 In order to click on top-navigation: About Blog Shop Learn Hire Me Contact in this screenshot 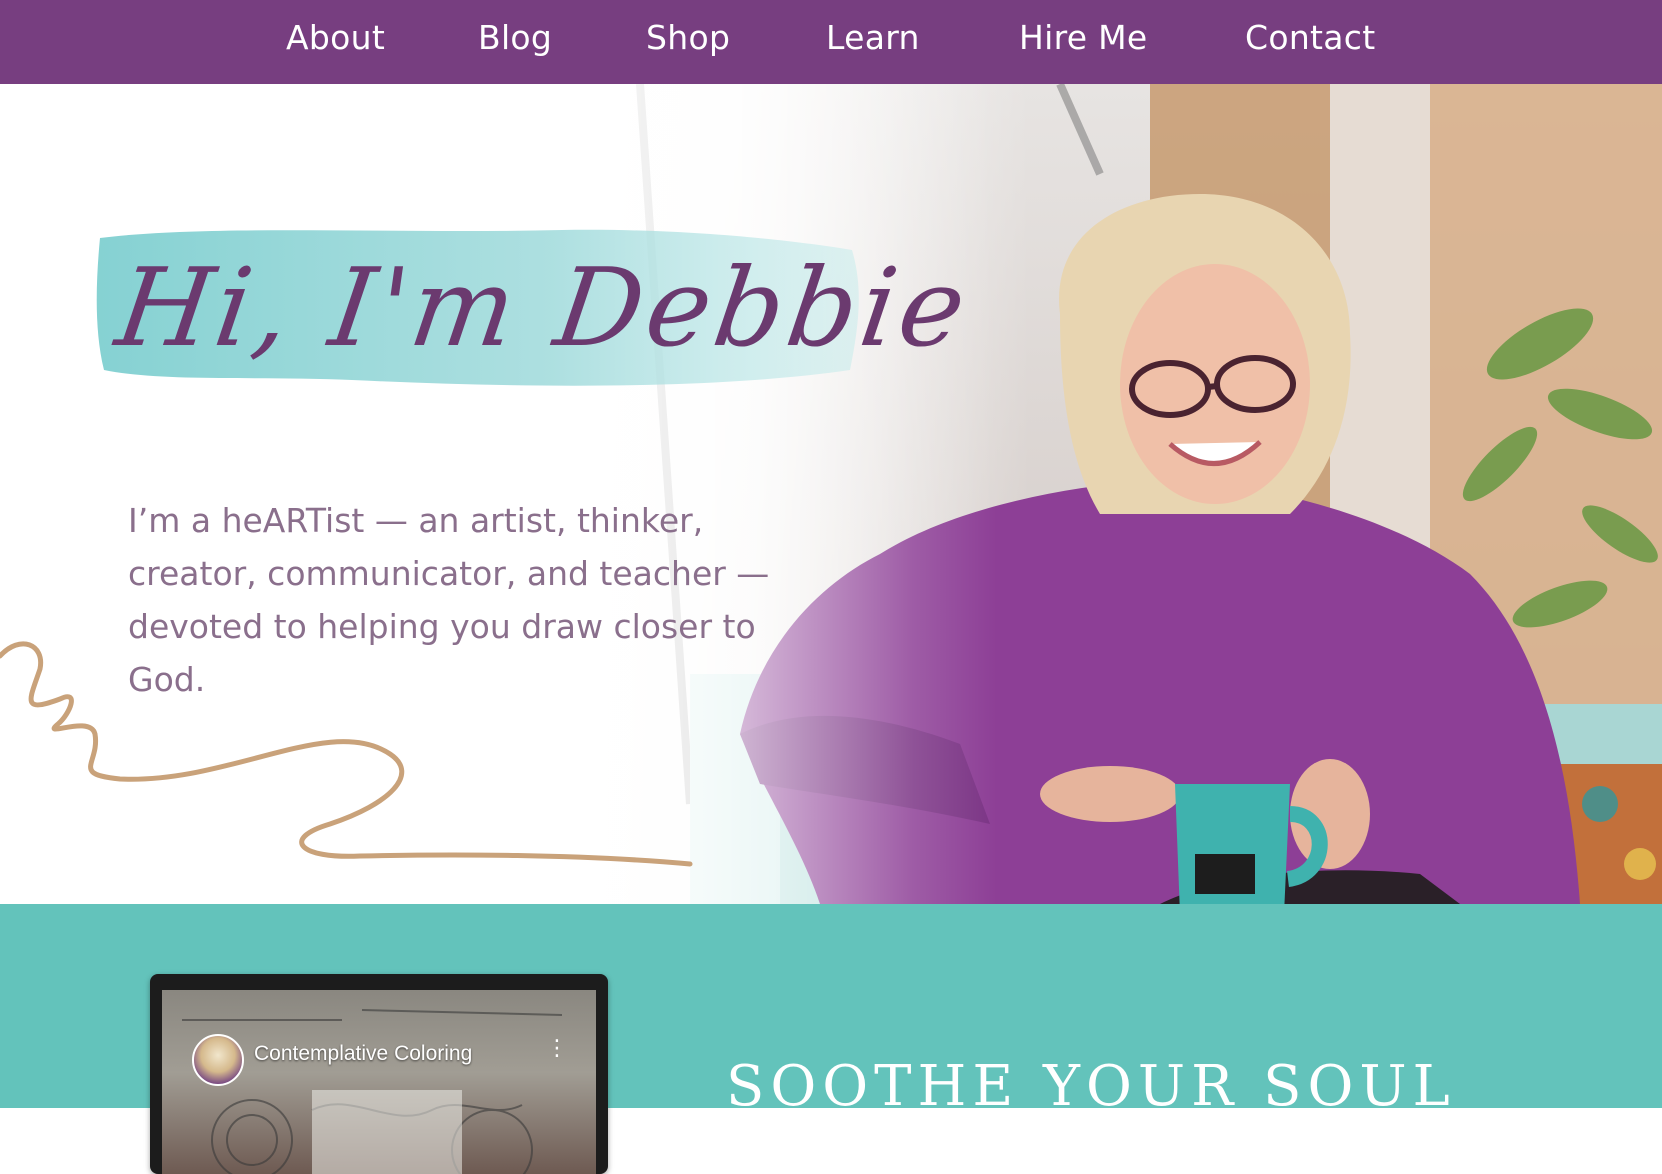, I will do `click(831, 42)`.